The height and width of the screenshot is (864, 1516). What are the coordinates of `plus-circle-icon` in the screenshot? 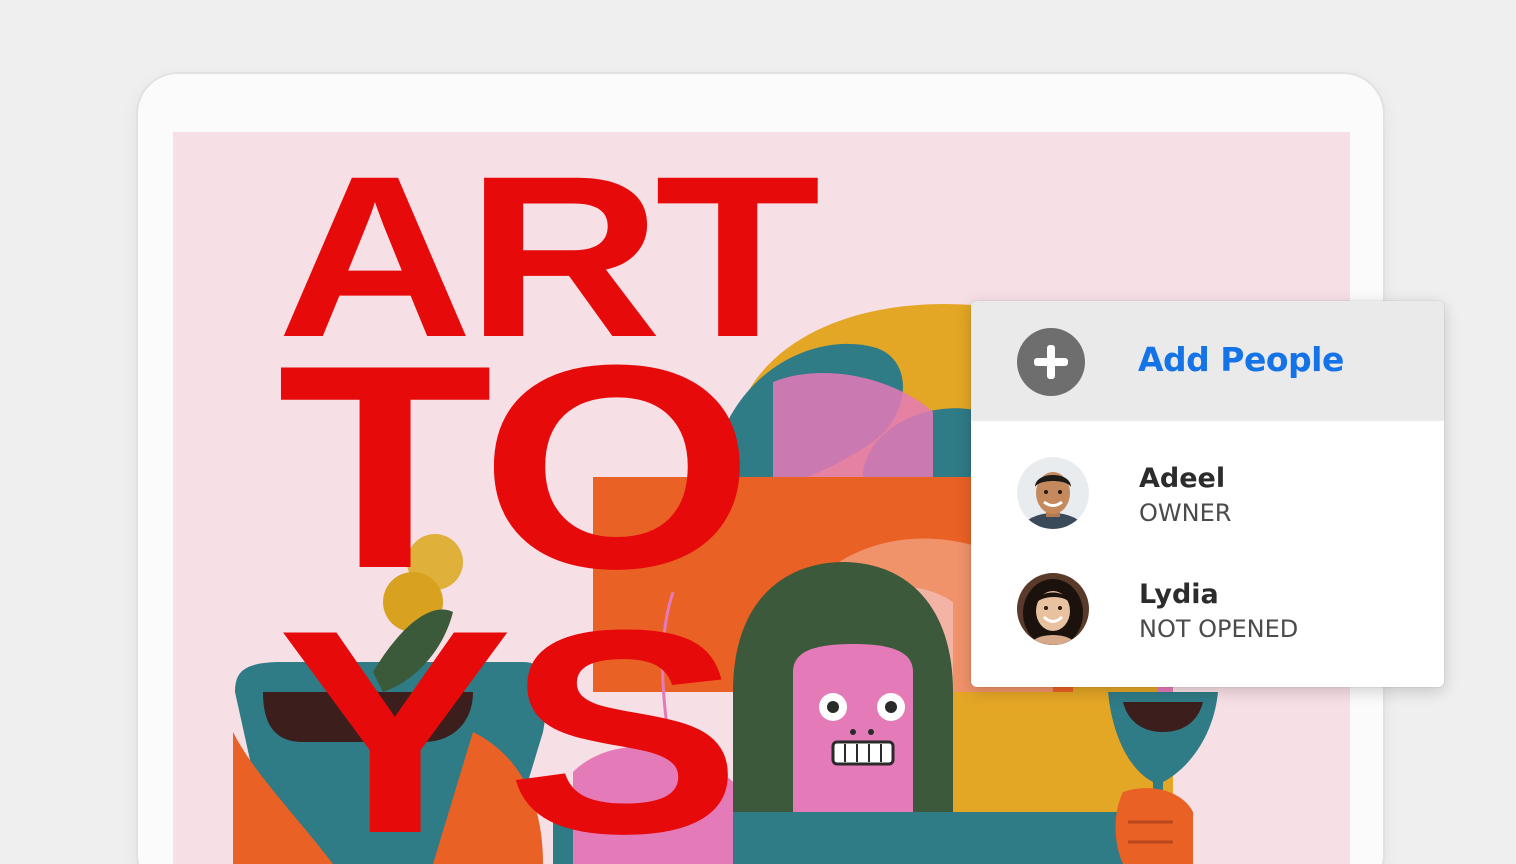 It's located at (1051, 362).